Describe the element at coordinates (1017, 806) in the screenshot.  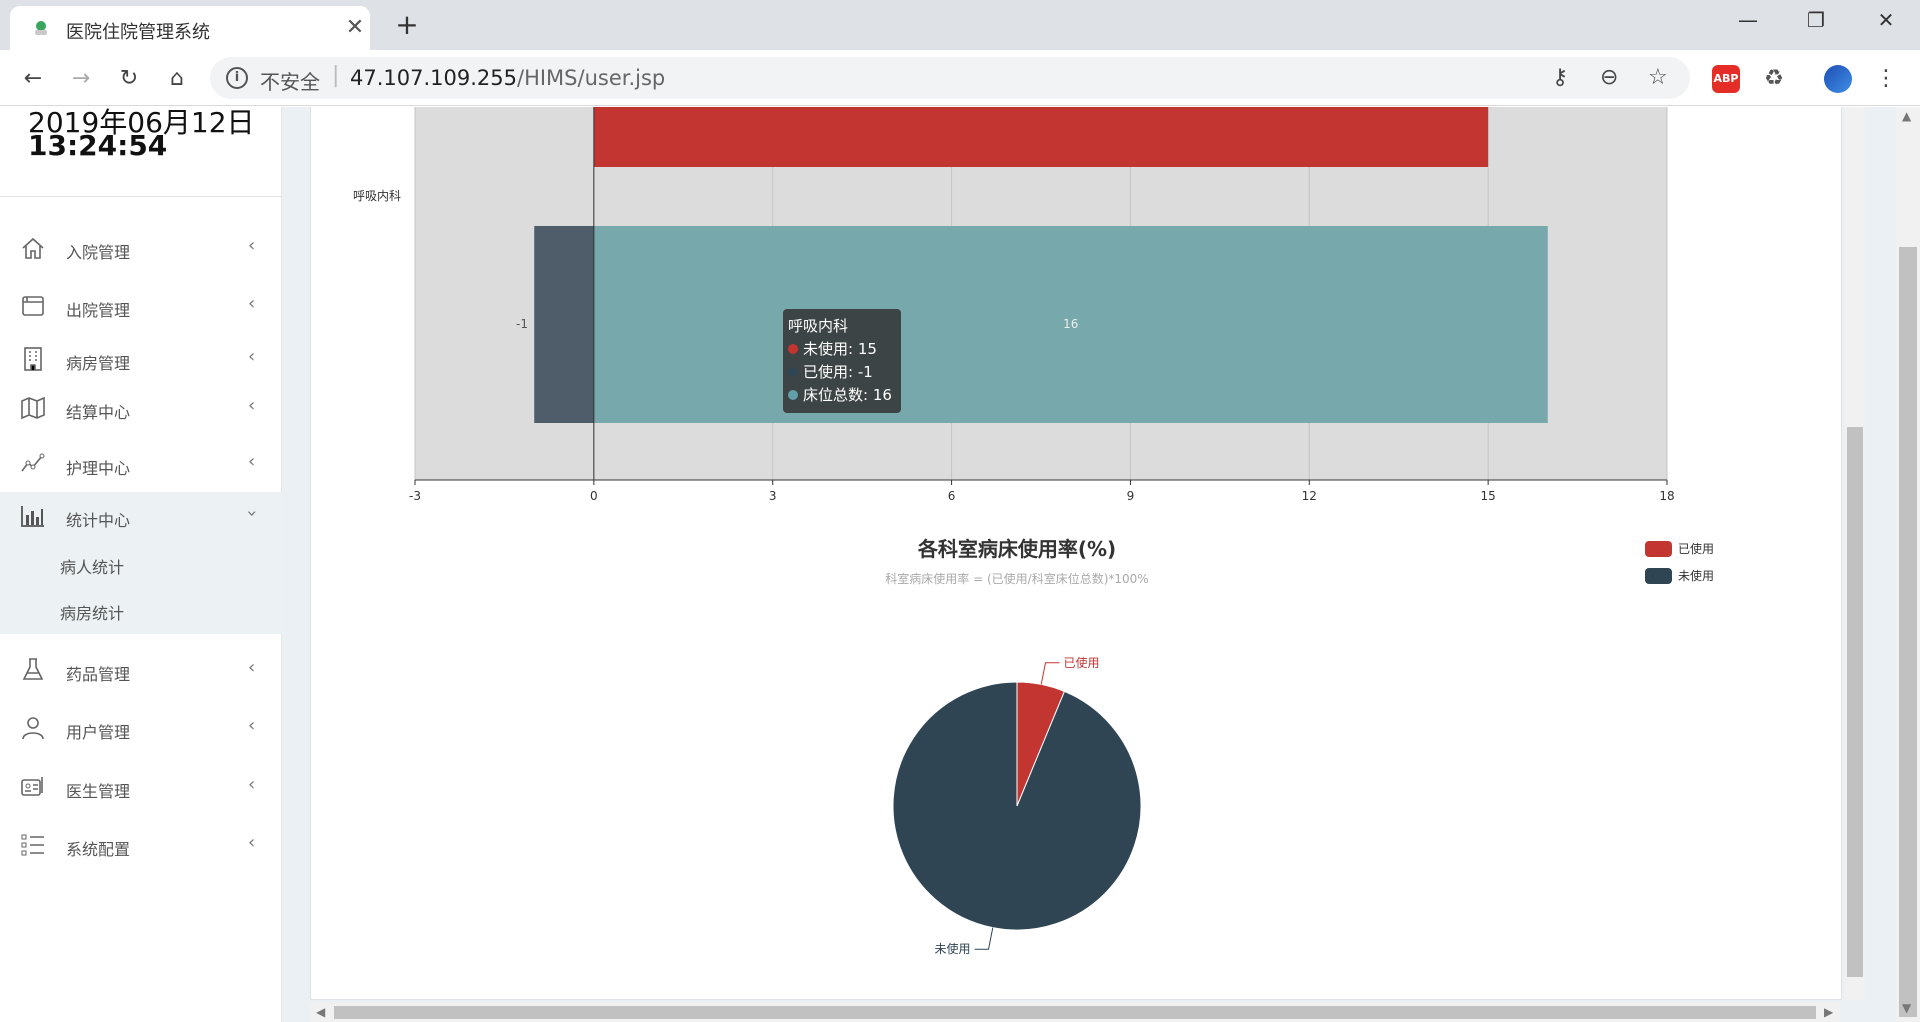
I see `pie-slice` at that location.